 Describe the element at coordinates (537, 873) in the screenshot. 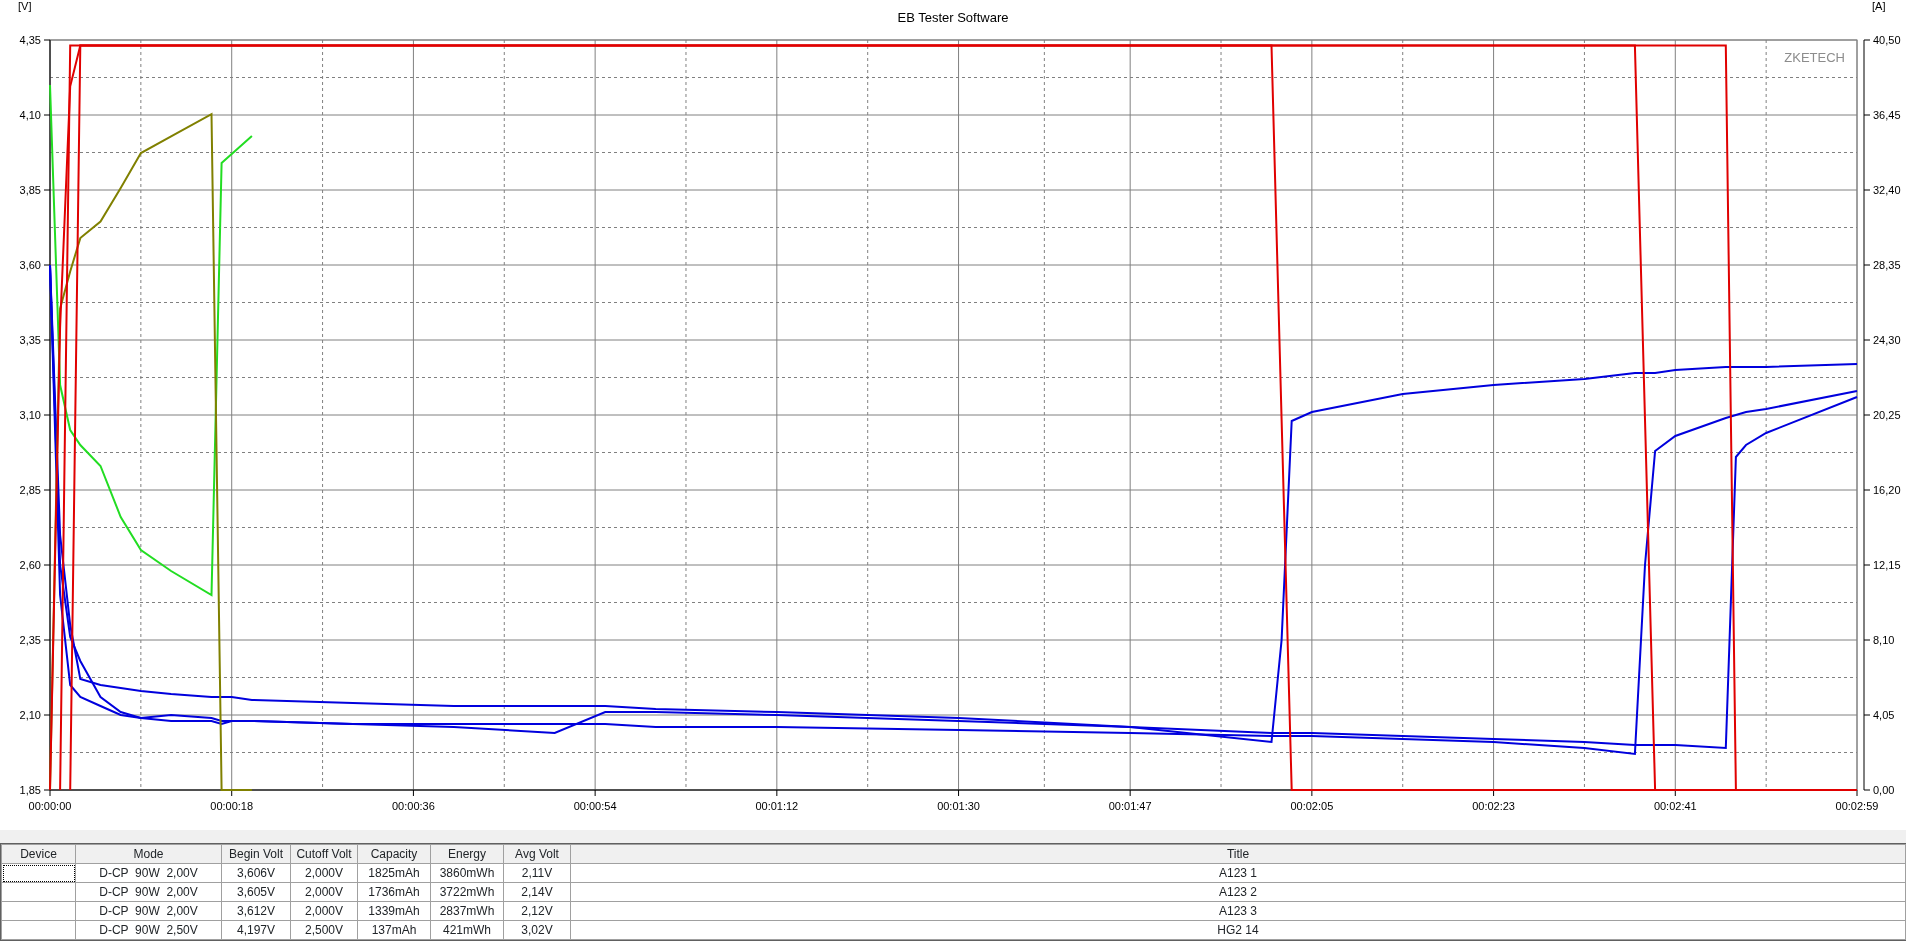

I see `table-cell: 2,11V` at that location.